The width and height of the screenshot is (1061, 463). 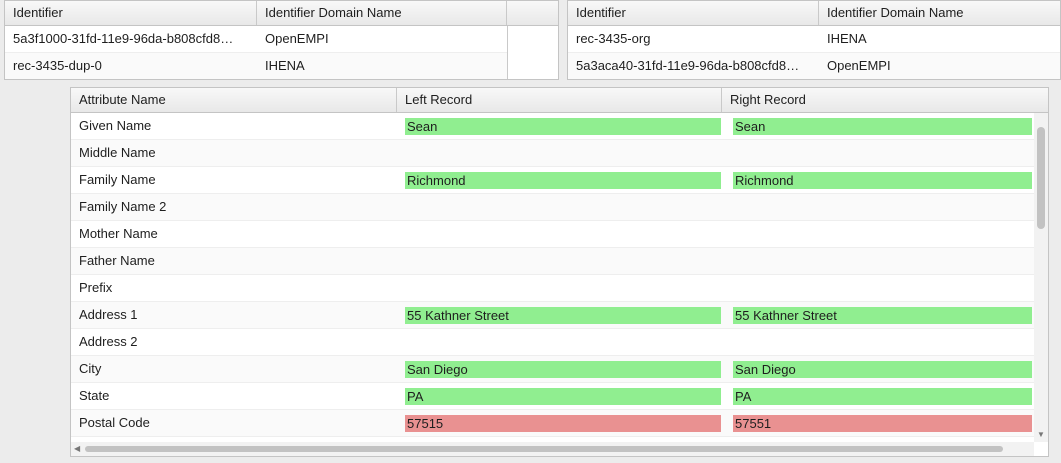 I want to click on left-record-cell: 55 Kathner Street, so click(x=560, y=315).